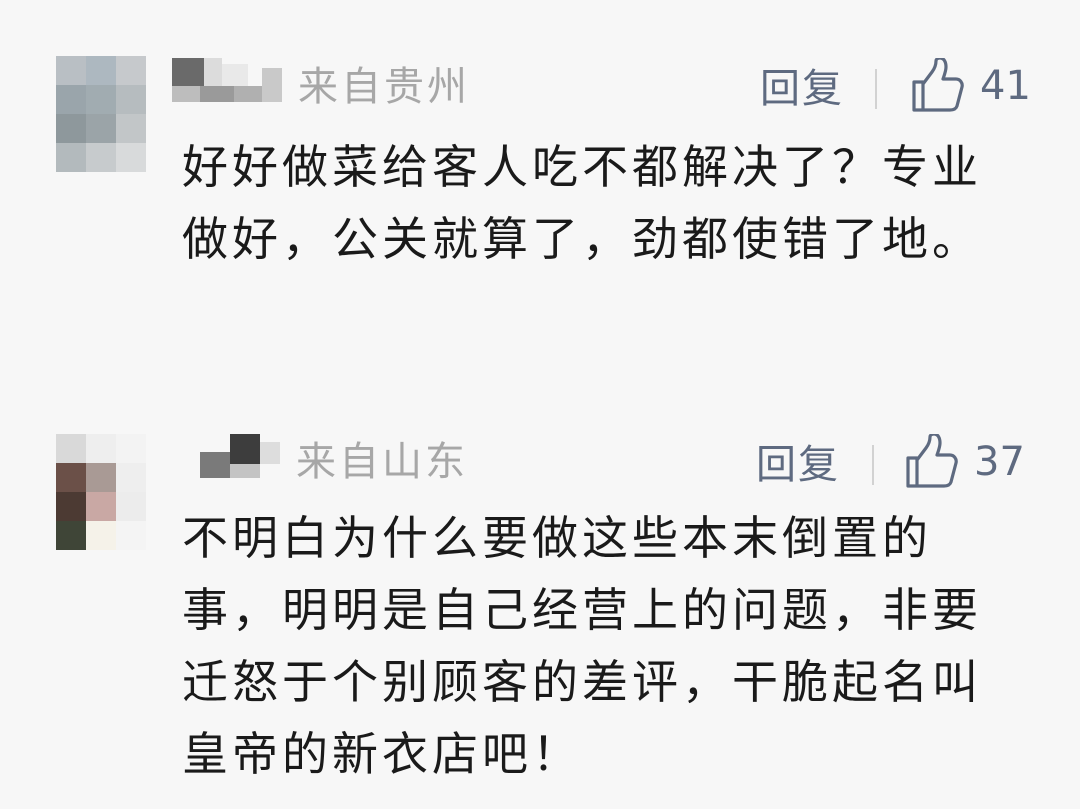 The width and height of the screenshot is (1080, 809). Describe the element at coordinates (970, 86) in the screenshot. I see `like-button: 41` at that location.